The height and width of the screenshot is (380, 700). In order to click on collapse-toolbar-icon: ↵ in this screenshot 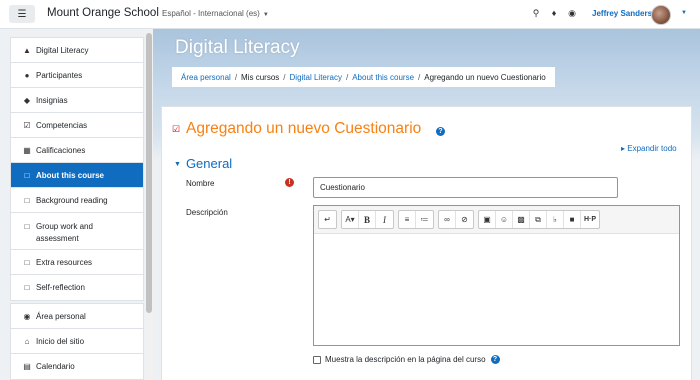, I will do `click(327, 219)`.